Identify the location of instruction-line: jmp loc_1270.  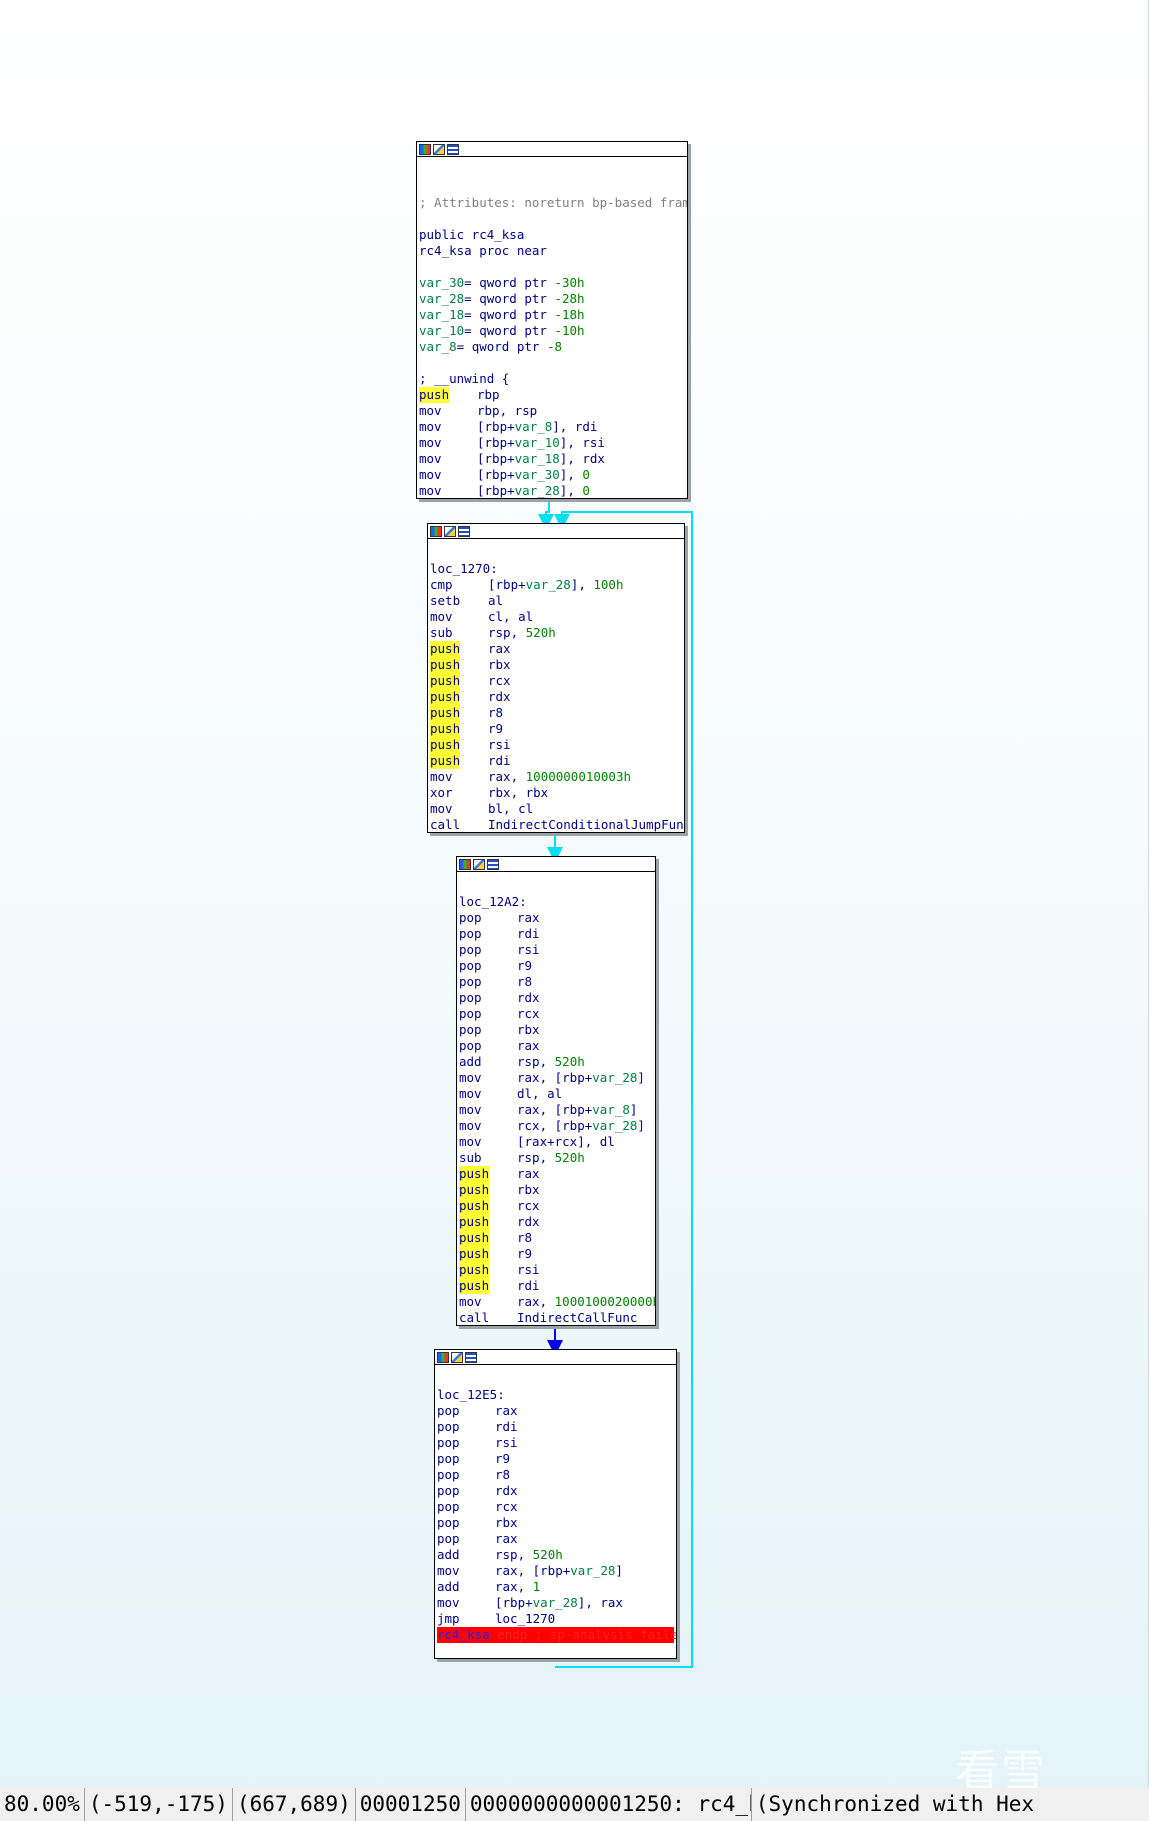
(555, 1619).